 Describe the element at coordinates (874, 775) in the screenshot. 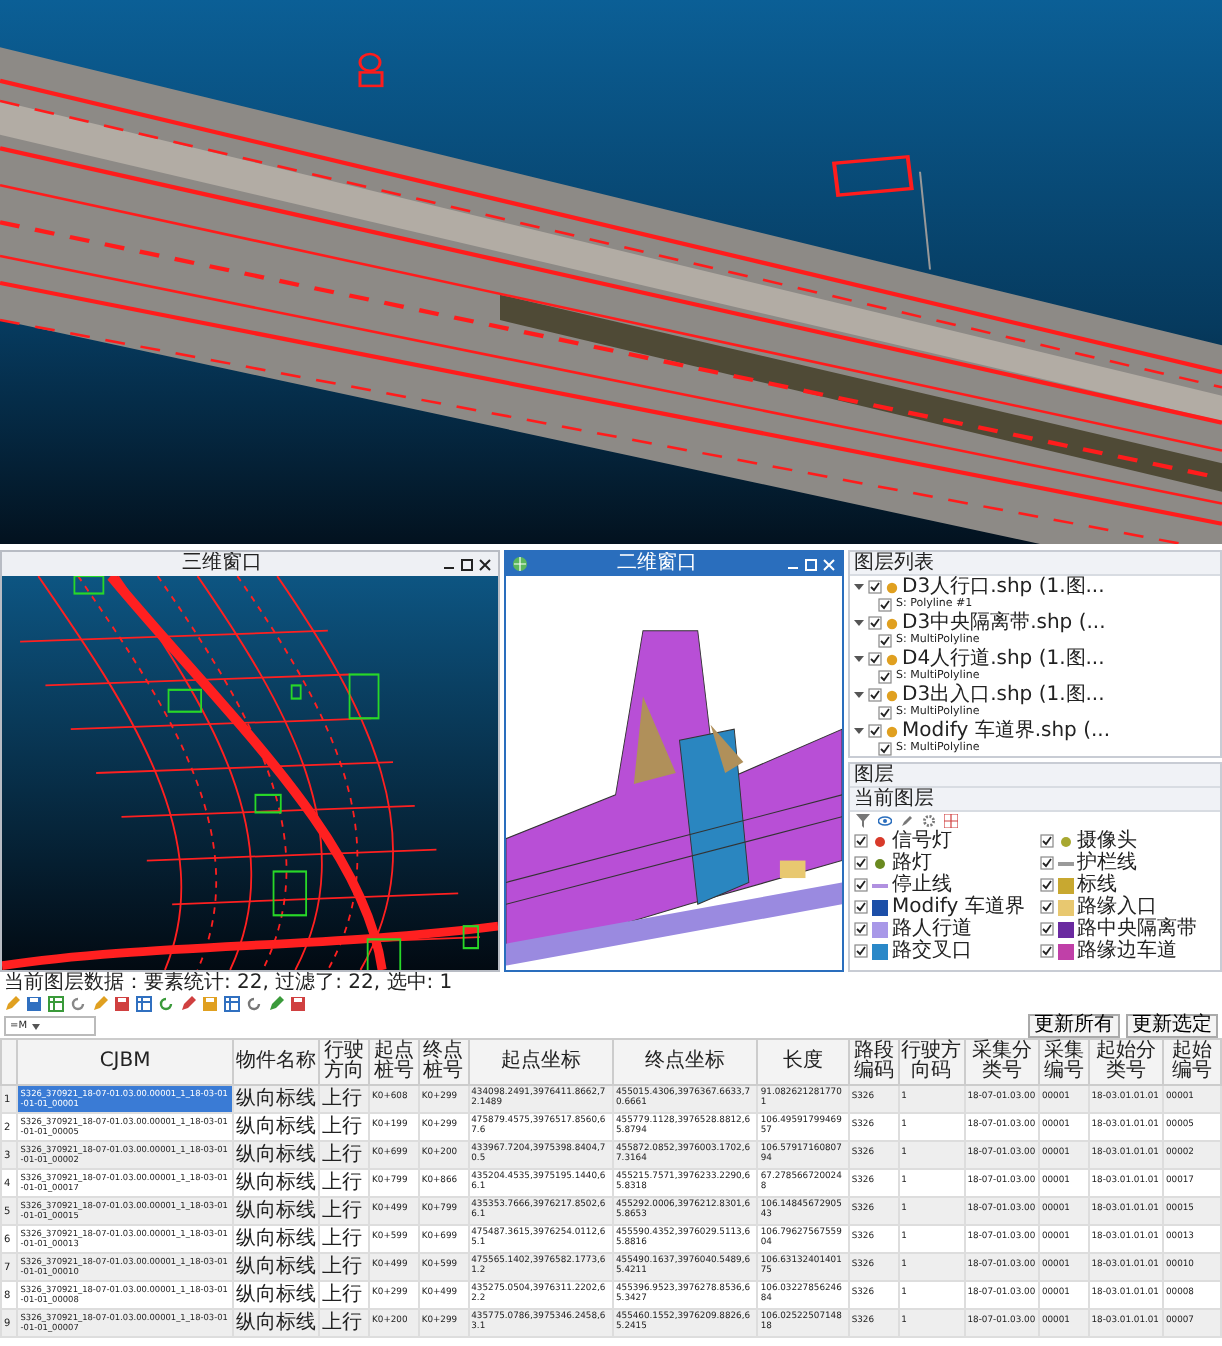

I see `panel-tab: 图层` at that location.